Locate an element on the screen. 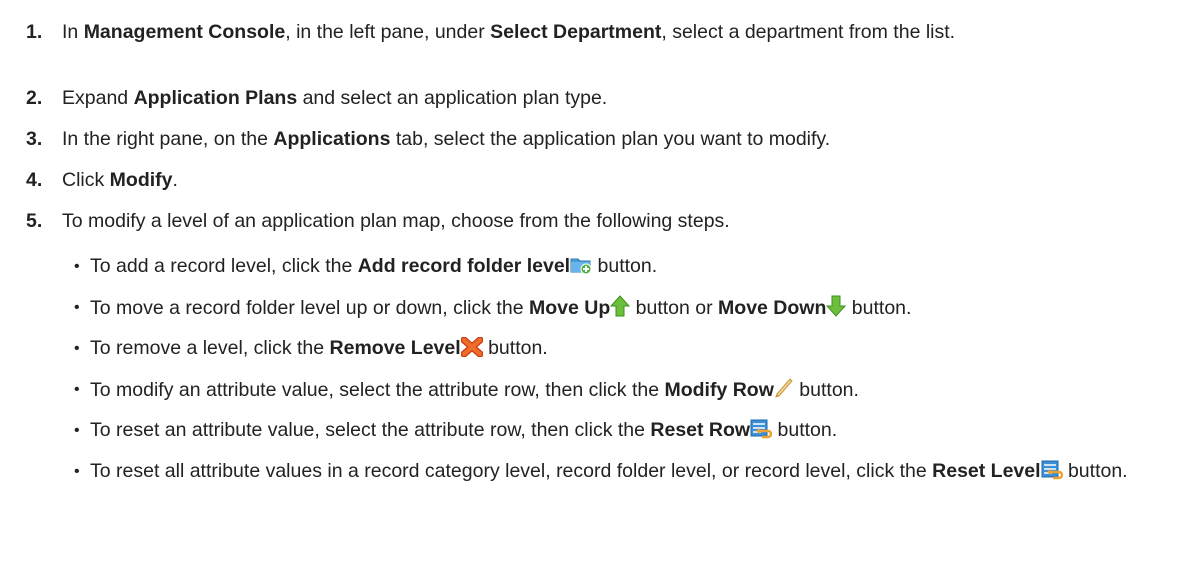 This screenshot has width=1200, height=569. step-number: 2. is located at coordinates (34, 98).